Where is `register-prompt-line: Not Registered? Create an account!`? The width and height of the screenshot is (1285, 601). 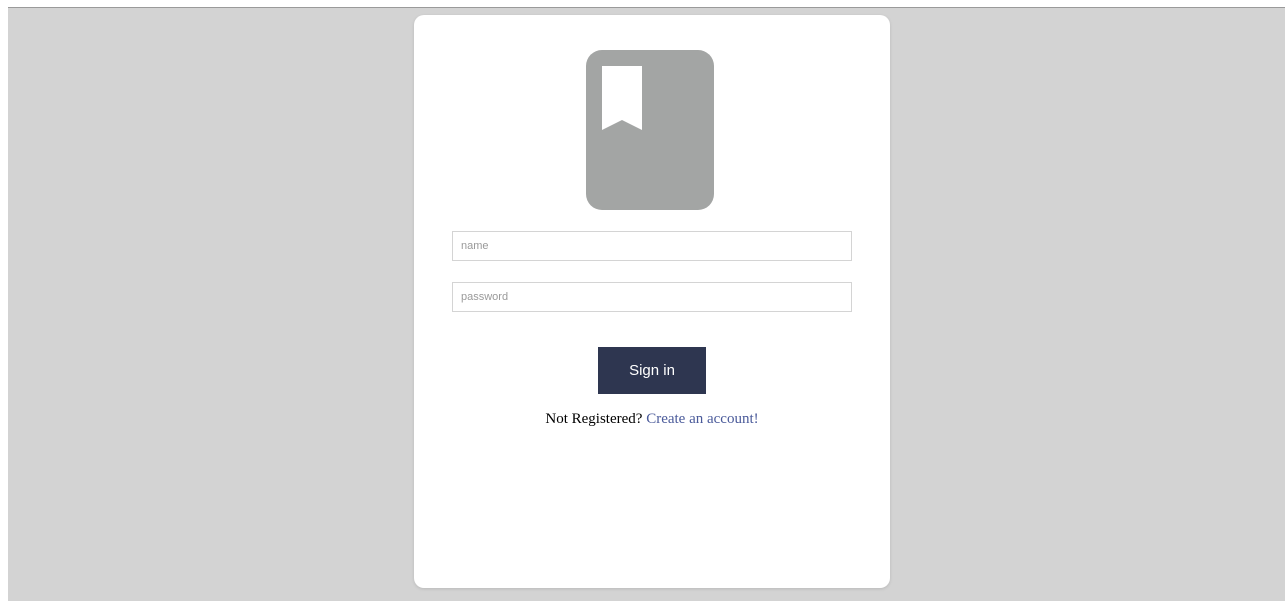
register-prompt-line: Not Registered? Create an account! is located at coordinates (652, 419).